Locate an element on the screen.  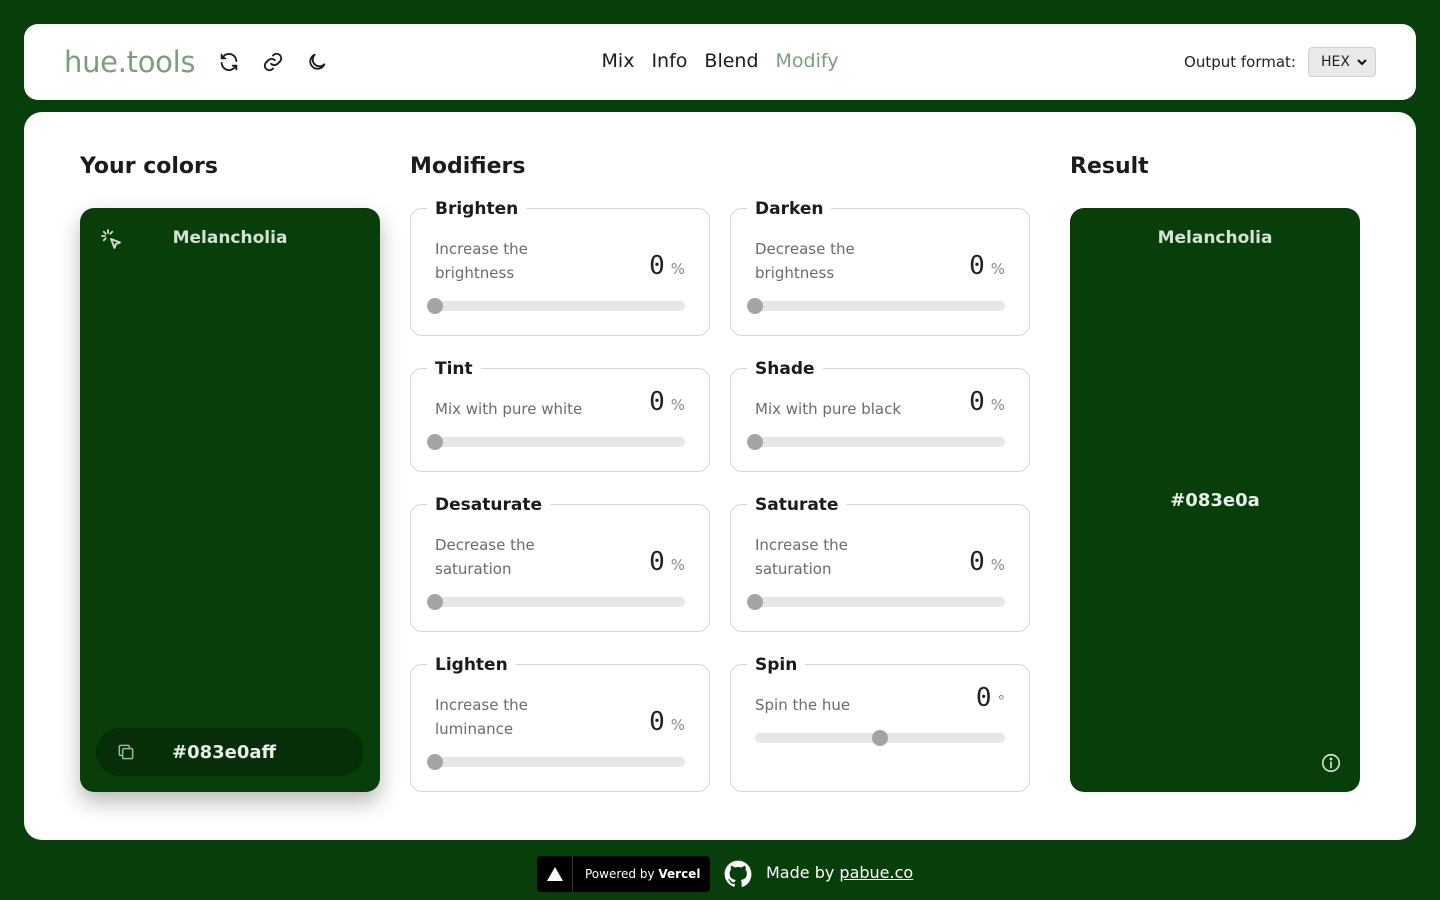
output-format: Output format: HEX is located at coordinates (1280, 62).